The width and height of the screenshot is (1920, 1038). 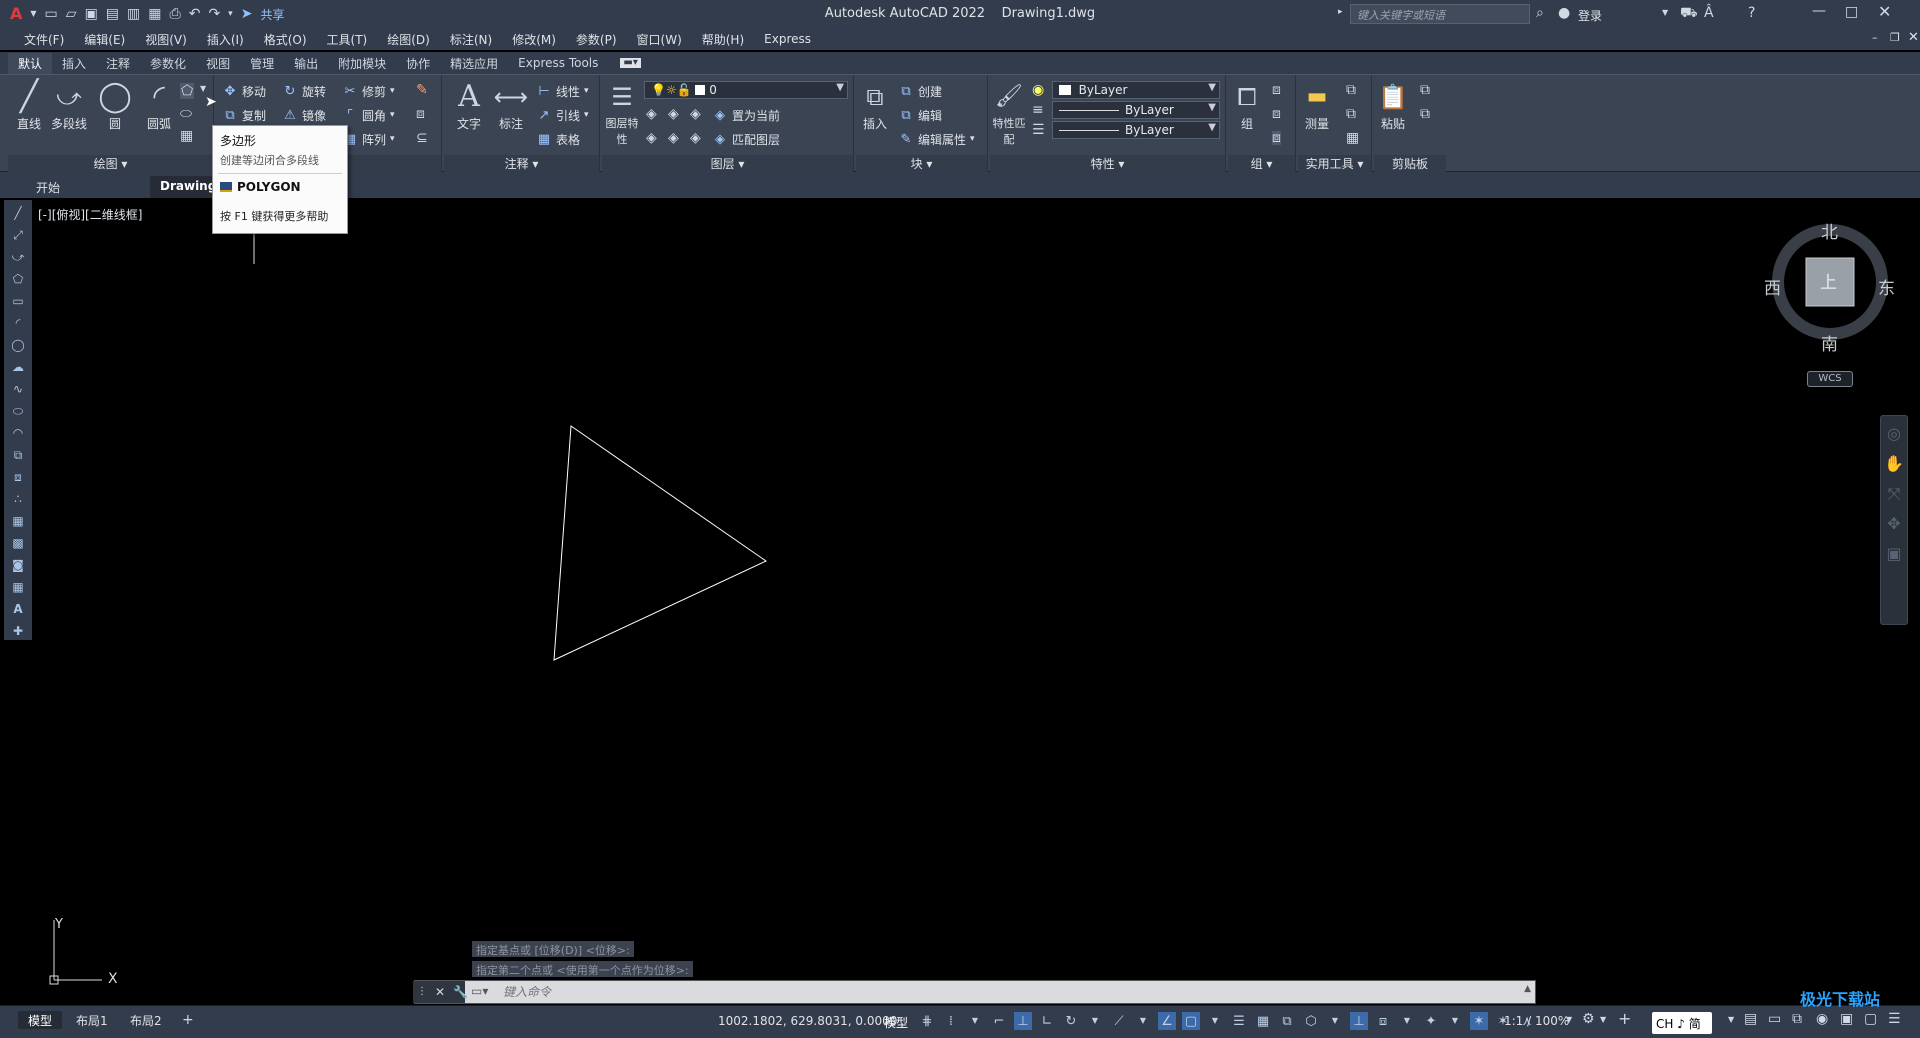 What do you see at coordinates (16, 14) in the screenshot?
I see `autocad-logo-icon: A` at bounding box center [16, 14].